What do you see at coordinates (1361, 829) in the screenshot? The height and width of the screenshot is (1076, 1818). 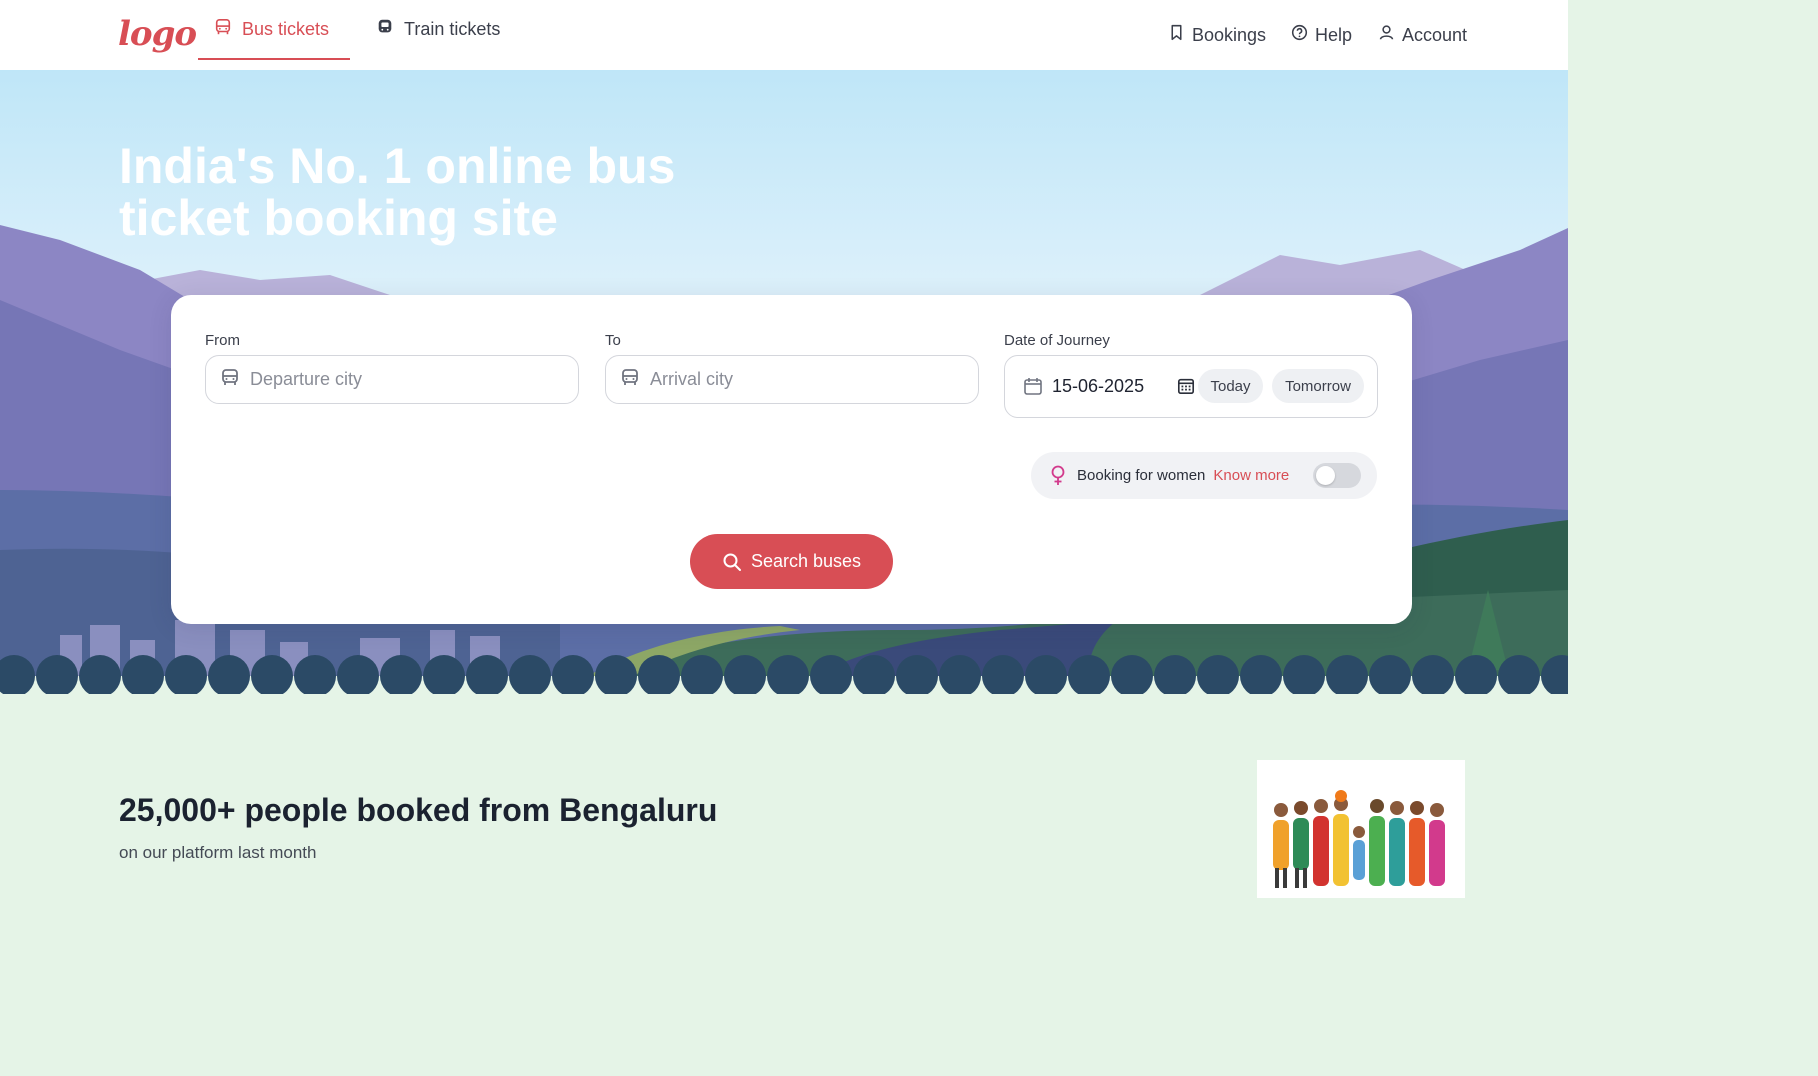 I see `people-illustration` at bounding box center [1361, 829].